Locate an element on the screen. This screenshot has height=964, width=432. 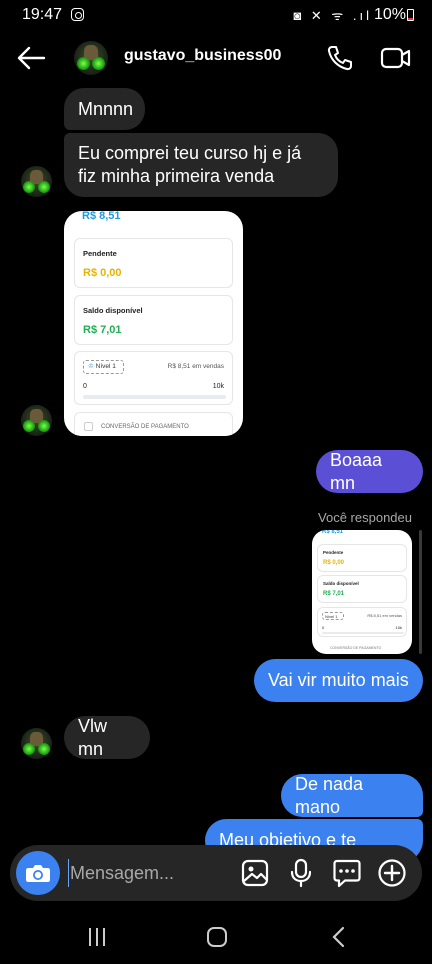
reply-indicator-line is located at coordinates (420, 592).